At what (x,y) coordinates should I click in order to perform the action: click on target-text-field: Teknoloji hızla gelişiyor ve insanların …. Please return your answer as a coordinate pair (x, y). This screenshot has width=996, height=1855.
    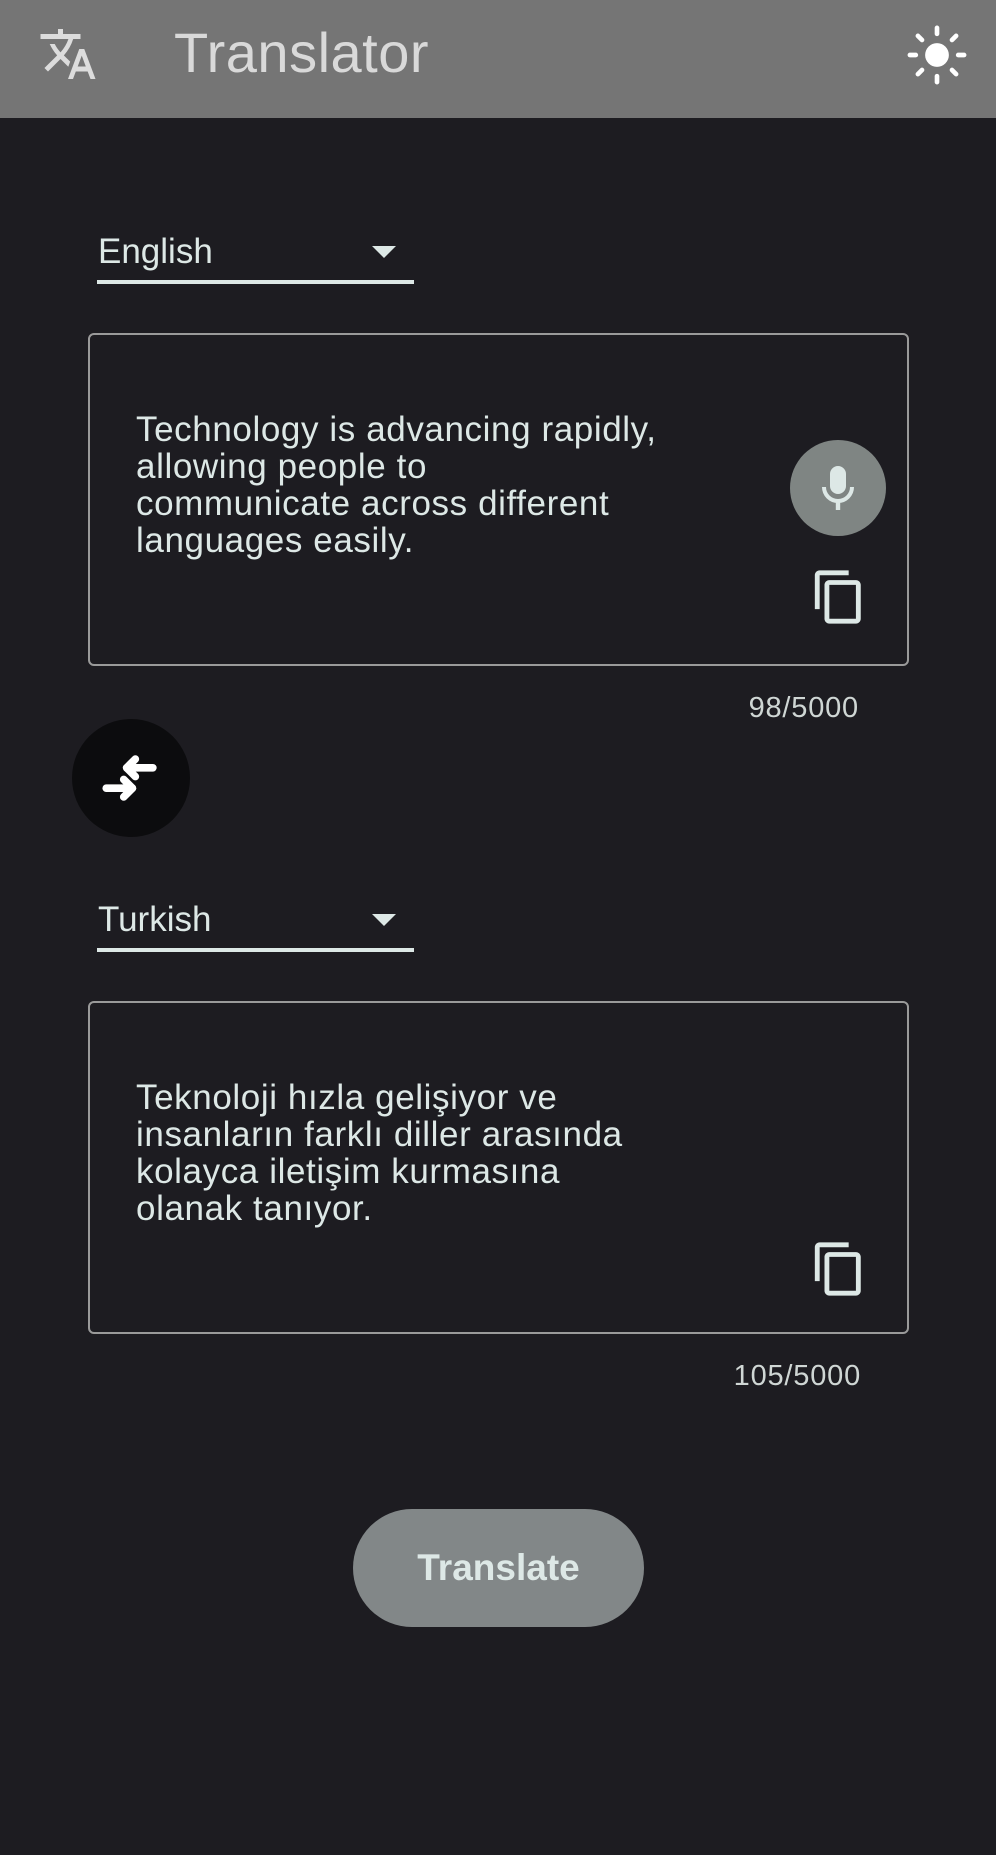
    Looking at the image, I should click on (498, 1167).